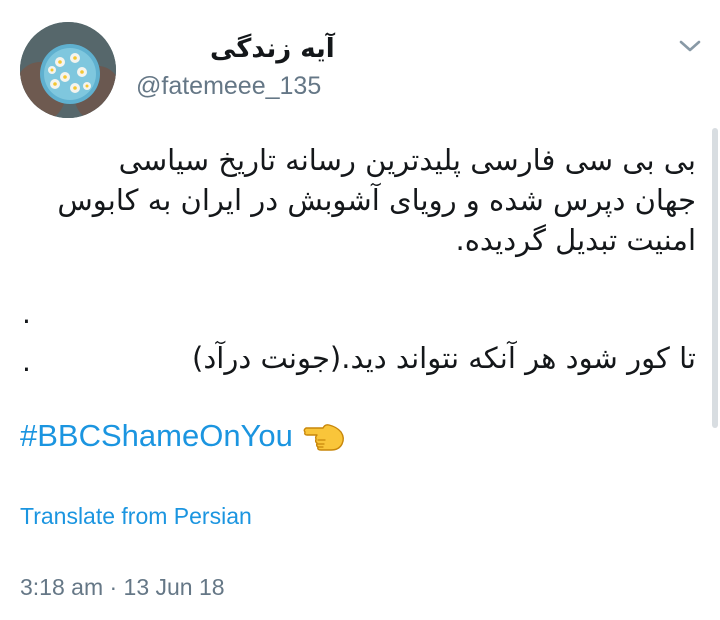  I want to click on tweet-timestamp: 3:18 am · 13 Jun 18, so click(122, 587).